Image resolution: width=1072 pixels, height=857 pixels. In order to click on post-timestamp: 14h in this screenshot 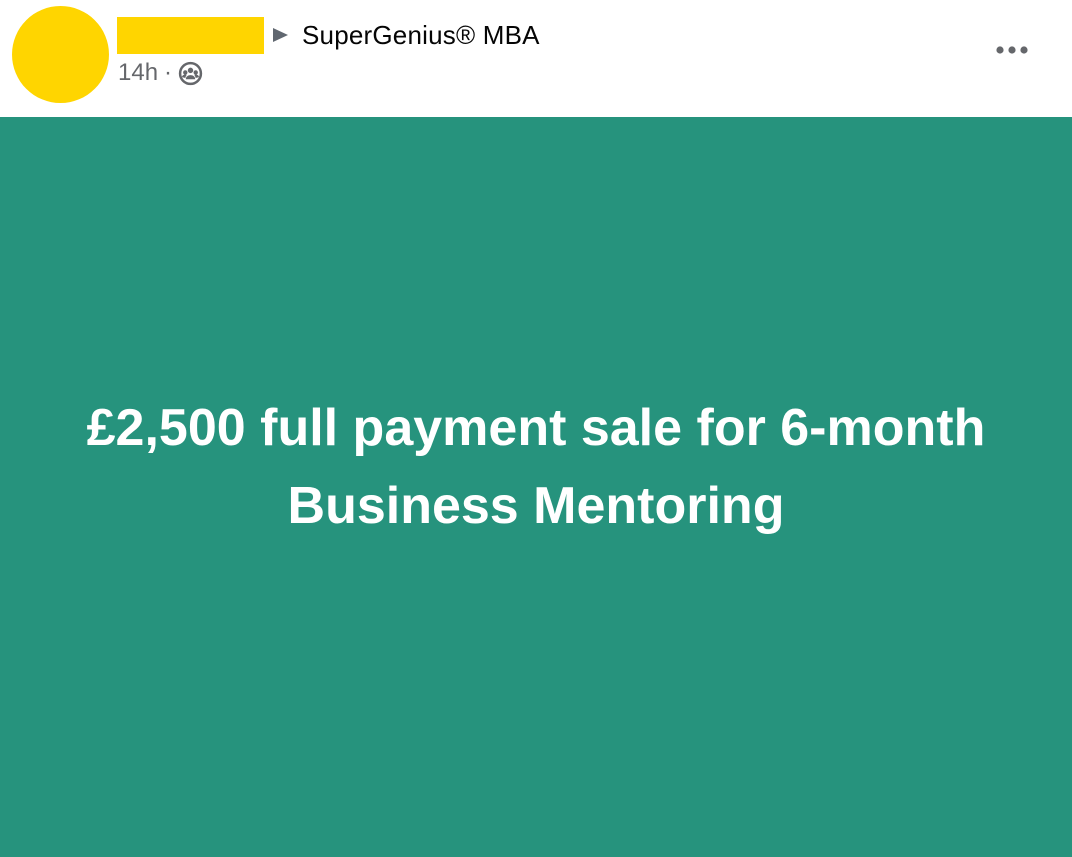, I will do `click(138, 73)`.